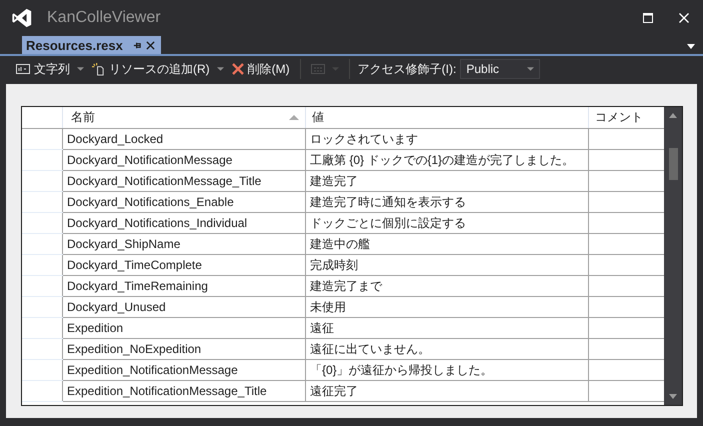  I want to click on table-cell: 「{0}」が遠征から帰投しました。, so click(447, 370).